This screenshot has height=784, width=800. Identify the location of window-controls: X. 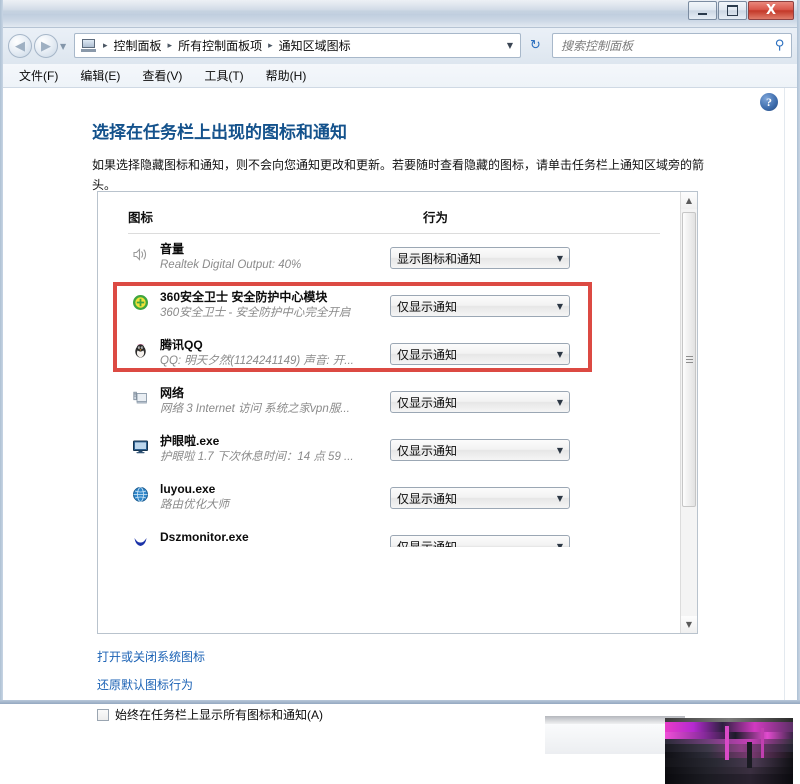
(740, 10).